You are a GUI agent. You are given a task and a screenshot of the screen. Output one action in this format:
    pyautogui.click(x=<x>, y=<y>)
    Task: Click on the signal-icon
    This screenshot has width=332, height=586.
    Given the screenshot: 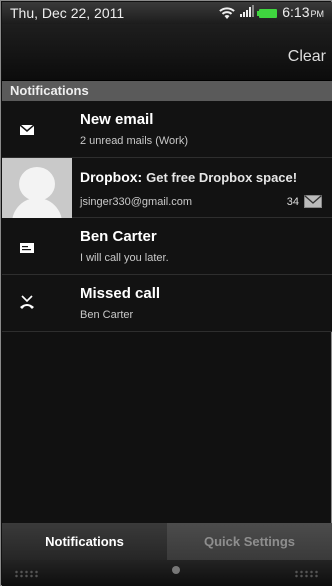 What is the action you would take?
    pyautogui.click(x=247, y=13)
    